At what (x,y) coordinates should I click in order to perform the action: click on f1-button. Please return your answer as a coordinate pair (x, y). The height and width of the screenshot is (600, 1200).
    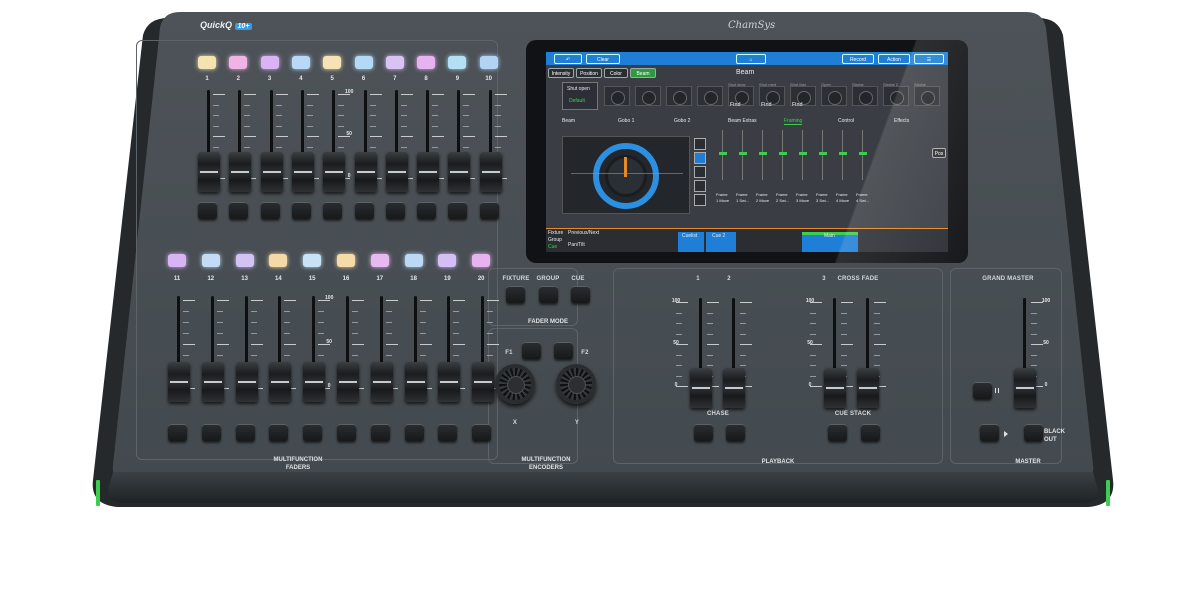
    Looking at the image, I should click on (531, 350).